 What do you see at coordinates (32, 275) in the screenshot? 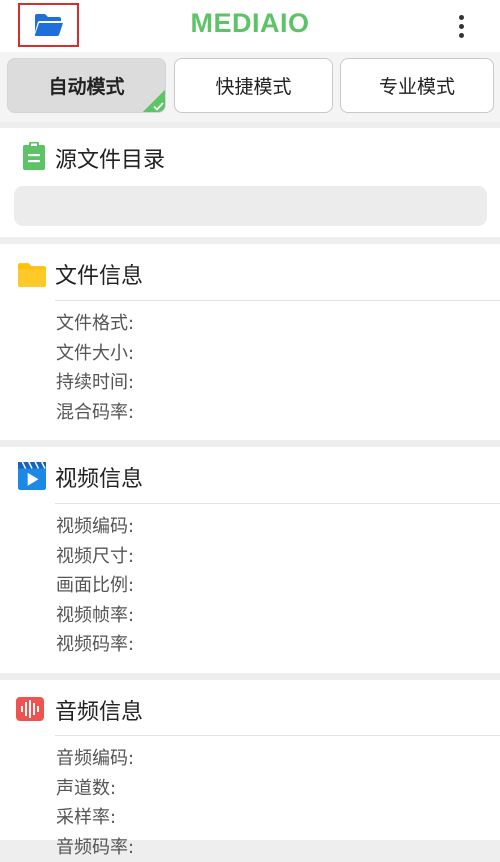
I see `folder-icon` at bounding box center [32, 275].